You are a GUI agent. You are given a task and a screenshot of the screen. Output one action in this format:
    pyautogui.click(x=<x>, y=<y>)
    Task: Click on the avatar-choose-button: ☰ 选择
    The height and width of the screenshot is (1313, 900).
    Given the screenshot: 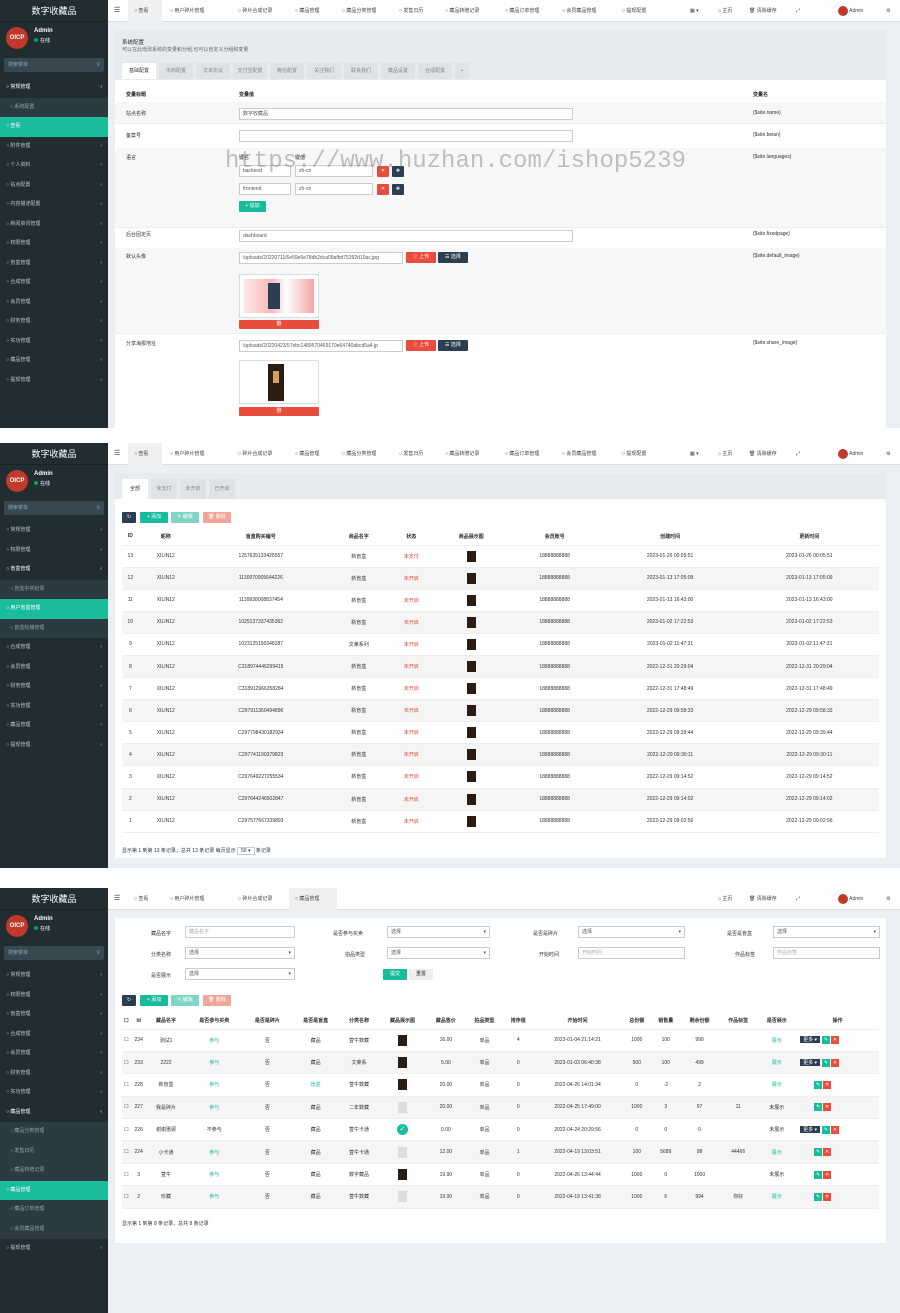 What is the action you would take?
    pyautogui.click(x=453, y=257)
    